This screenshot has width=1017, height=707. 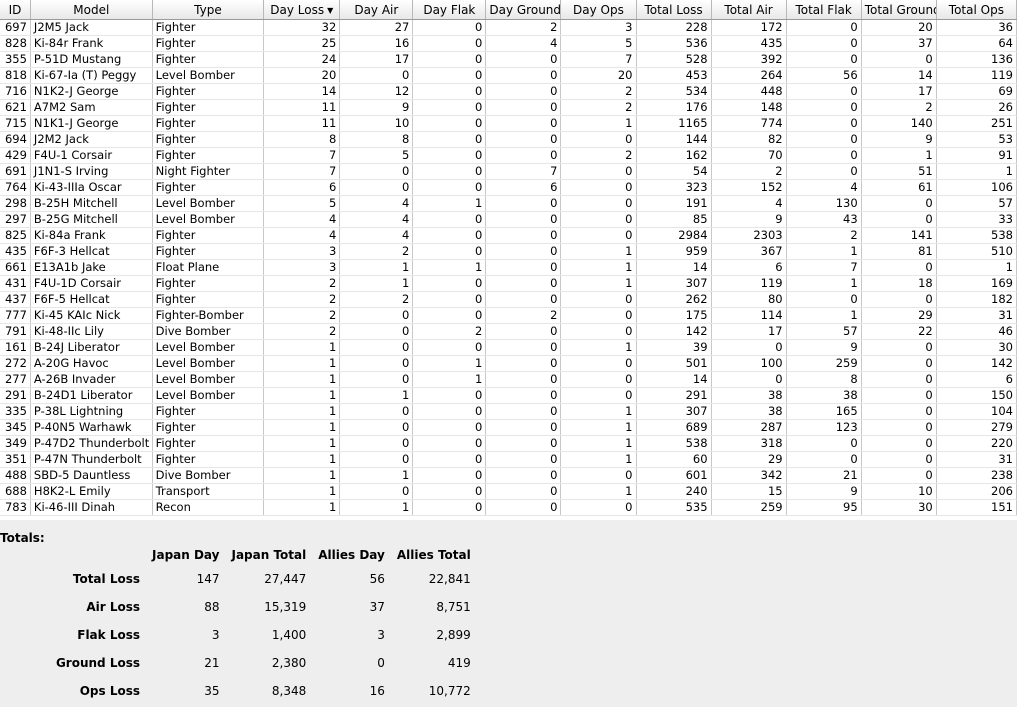 What do you see at coordinates (508, 299) in the screenshot?
I see `table-row: 437 F6F-5 Hellcat Fighter 2 2 0 0 0 262 80 0 0 182` at bounding box center [508, 299].